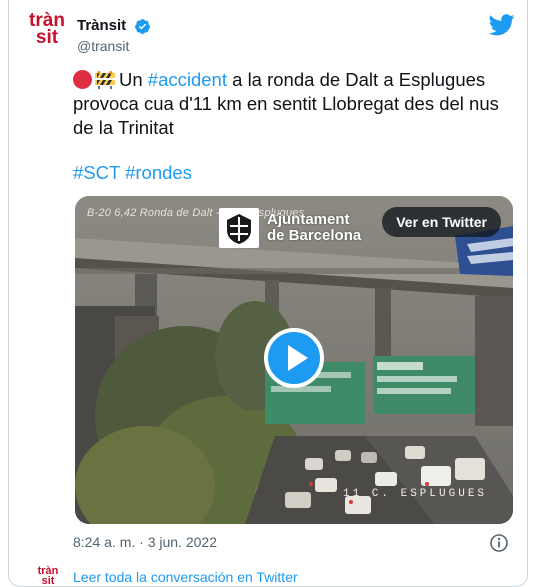 This screenshot has height=587, width=550. I want to click on ajuntament-text: Ajuntament de Barcelona, so click(314, 228).